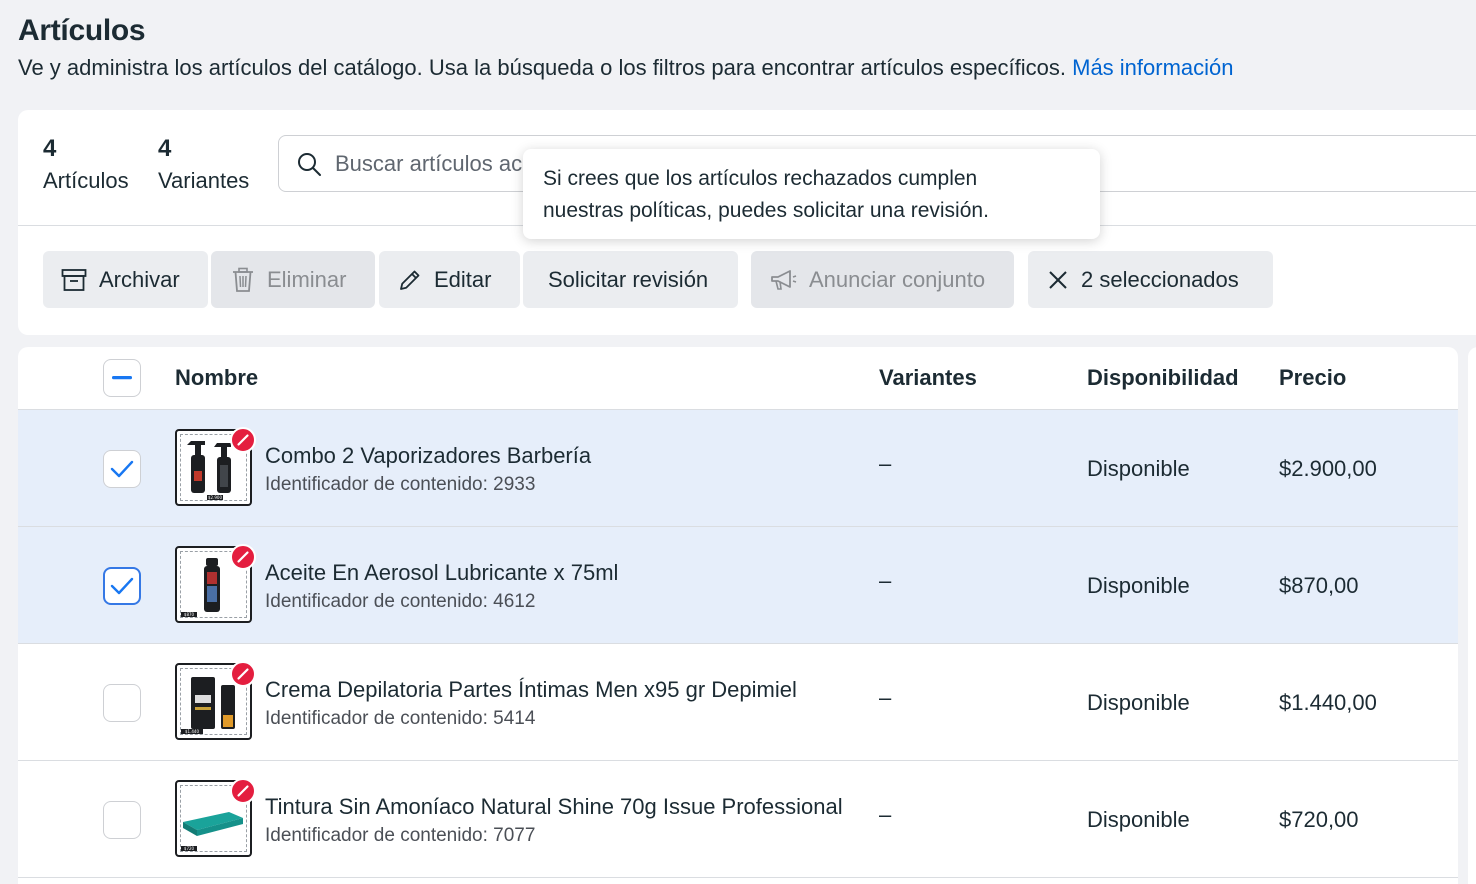 The image size is (1476, 884). Describe the element at coordinates (738, 378) in the screenshot. I see `table-header: Nombre Variantes Disponibilidad Precio` at that location.